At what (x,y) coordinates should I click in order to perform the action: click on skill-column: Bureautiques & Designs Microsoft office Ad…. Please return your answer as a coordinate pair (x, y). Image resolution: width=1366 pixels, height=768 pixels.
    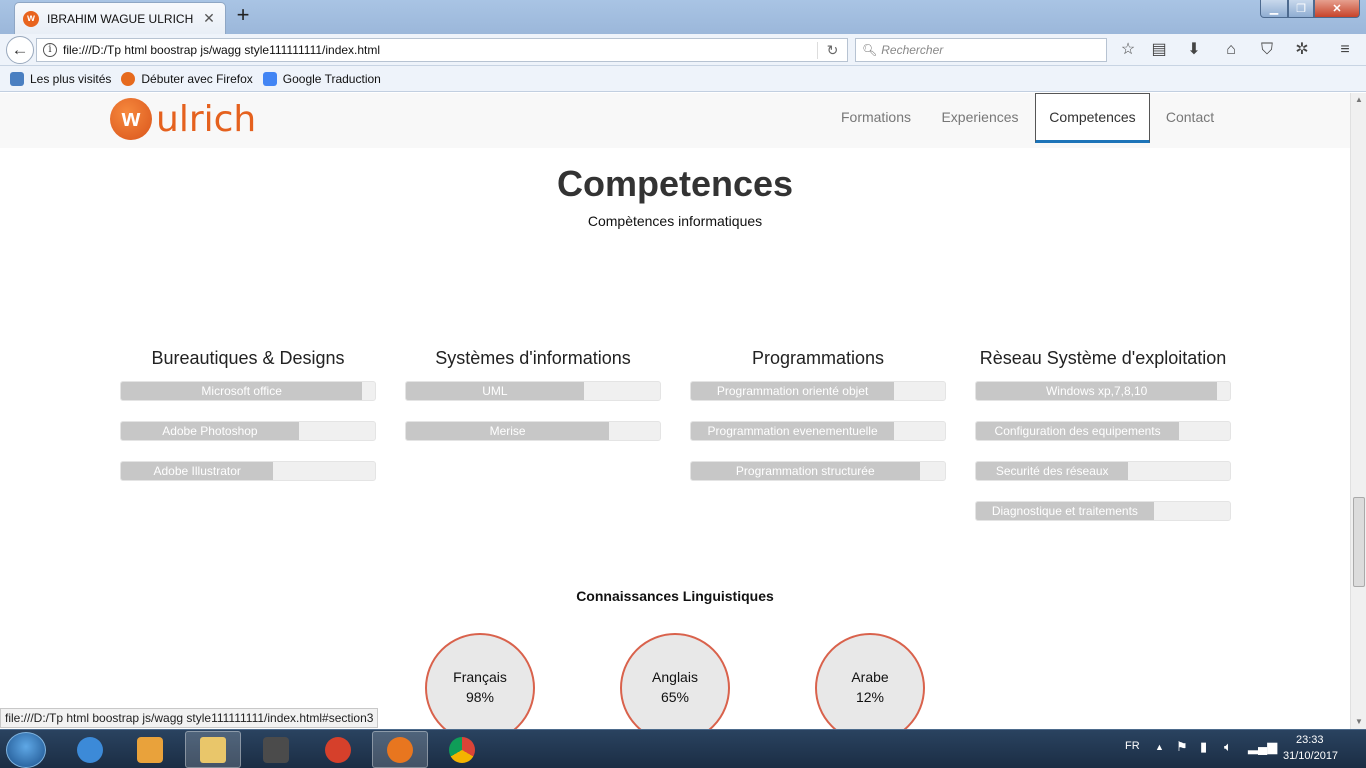
    Looking at the image, I should click on (248, 414).